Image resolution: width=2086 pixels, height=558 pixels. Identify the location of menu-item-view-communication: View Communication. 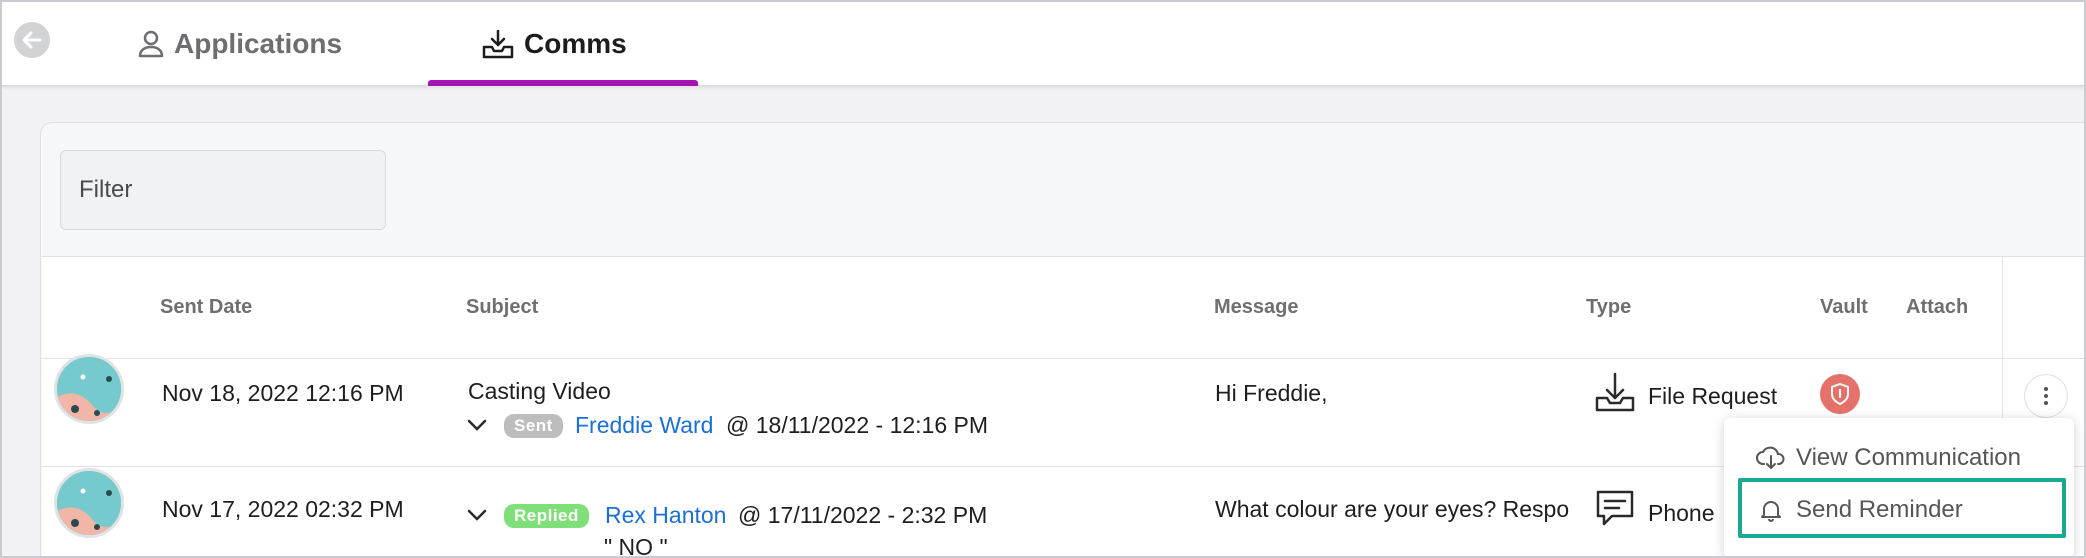
(1888, 458).